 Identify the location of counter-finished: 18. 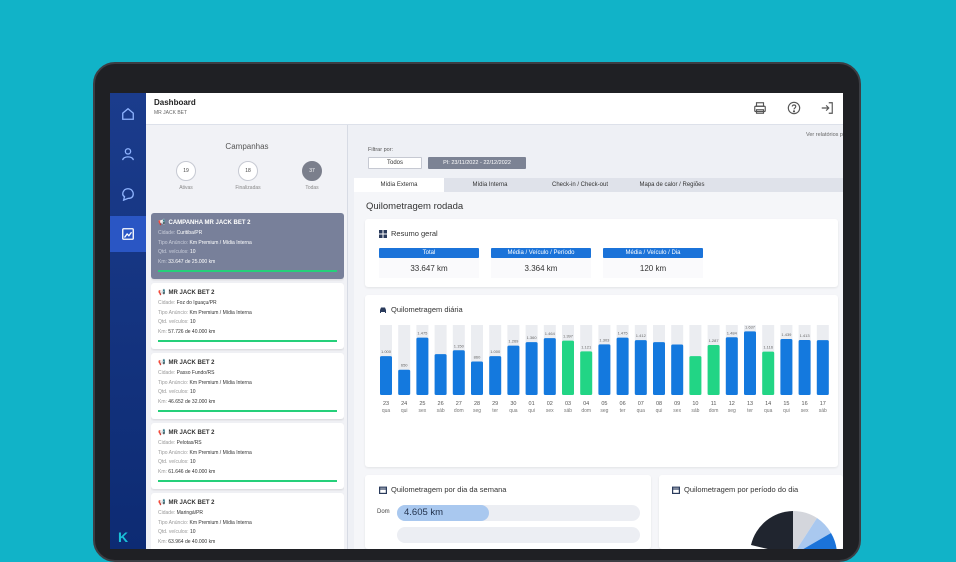
(248, 171).